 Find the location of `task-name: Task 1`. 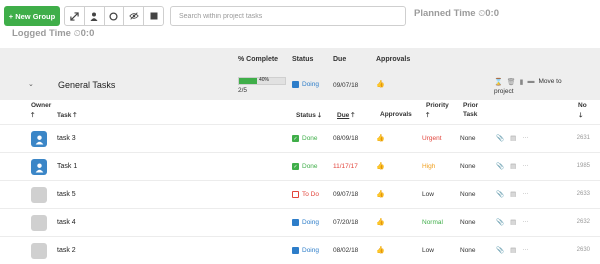

task-name: Task 1 is located at coordinates (67, 166).